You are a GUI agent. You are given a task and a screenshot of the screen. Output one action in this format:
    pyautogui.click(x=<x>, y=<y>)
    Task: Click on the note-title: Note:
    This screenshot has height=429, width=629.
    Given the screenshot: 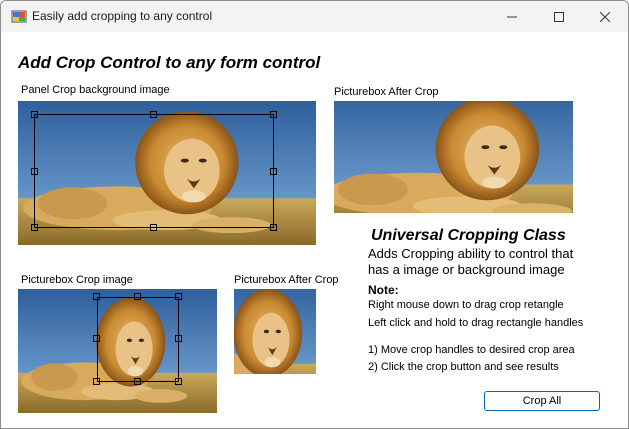 What is the action you would take?
    pyautogui.click(x=383, y=290)
    